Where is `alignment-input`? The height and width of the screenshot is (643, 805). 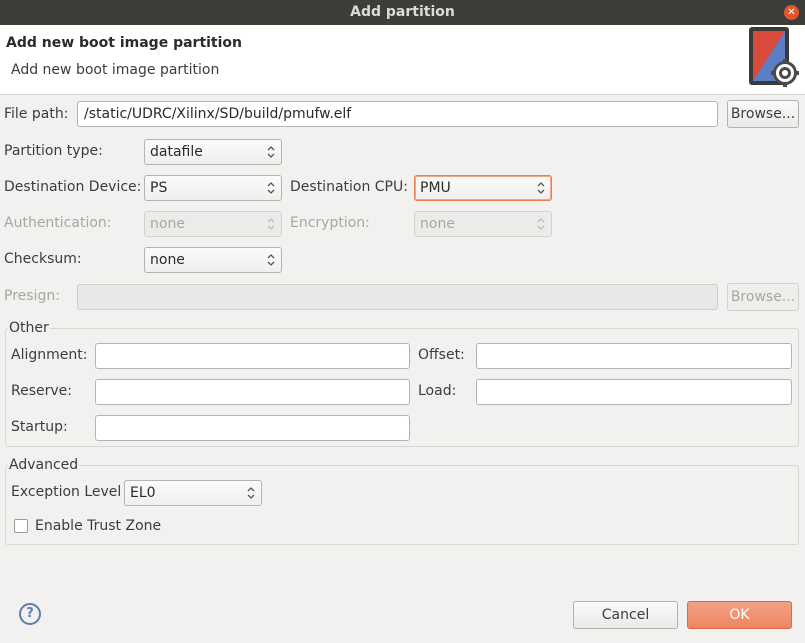
alignment-input is located at coordinates (252, 356).